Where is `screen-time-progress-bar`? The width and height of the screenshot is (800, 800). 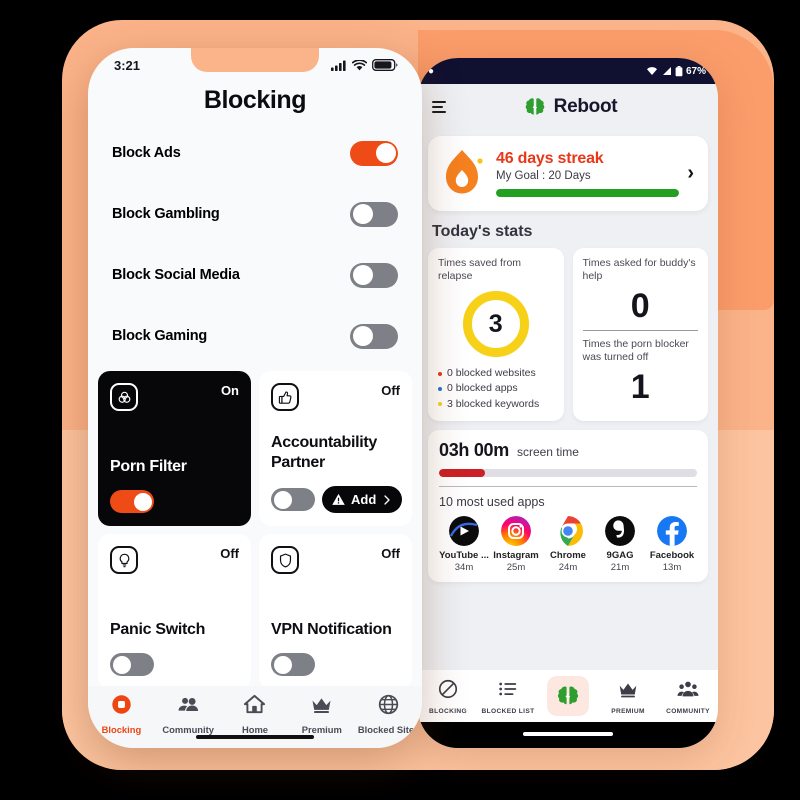
screen-time-progress-bar is located at coordinates (568, 472).